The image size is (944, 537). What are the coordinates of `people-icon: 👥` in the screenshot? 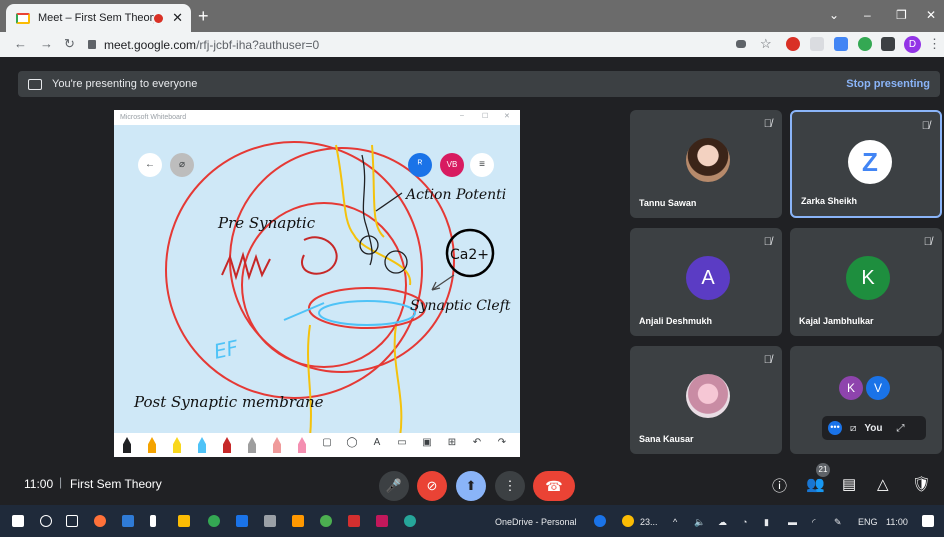 It's located at (815, 484).